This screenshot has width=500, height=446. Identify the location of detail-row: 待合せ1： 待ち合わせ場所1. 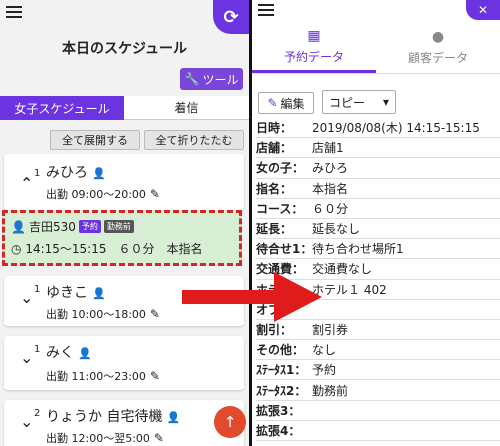
(378, 249).